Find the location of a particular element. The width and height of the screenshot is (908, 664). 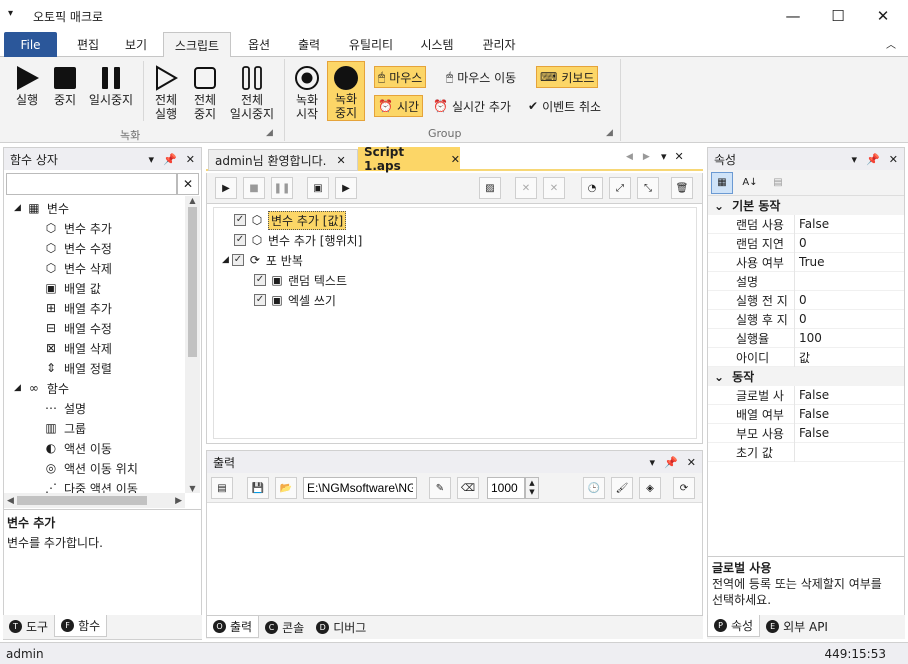

property-row: 실행 후 지 0 is located at coordinates (806, 319).